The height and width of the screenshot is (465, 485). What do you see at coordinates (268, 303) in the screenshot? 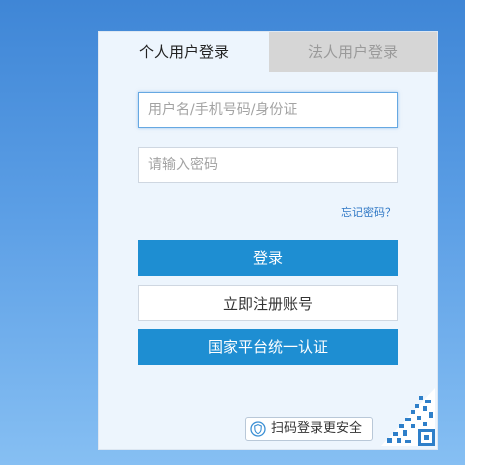
I see `register-button: 立即注册账号` at bounding box center [268, 303].